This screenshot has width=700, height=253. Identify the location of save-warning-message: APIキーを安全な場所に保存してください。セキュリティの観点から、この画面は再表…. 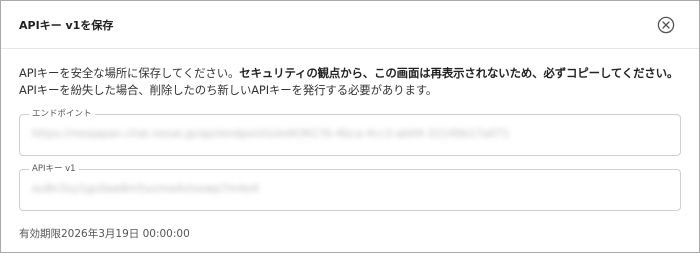
(351, 82).